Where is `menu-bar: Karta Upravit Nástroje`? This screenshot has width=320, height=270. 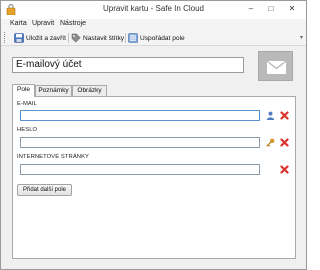 menu-bar: Karta Upravit Nástroje is located at coordinates (153, 24).